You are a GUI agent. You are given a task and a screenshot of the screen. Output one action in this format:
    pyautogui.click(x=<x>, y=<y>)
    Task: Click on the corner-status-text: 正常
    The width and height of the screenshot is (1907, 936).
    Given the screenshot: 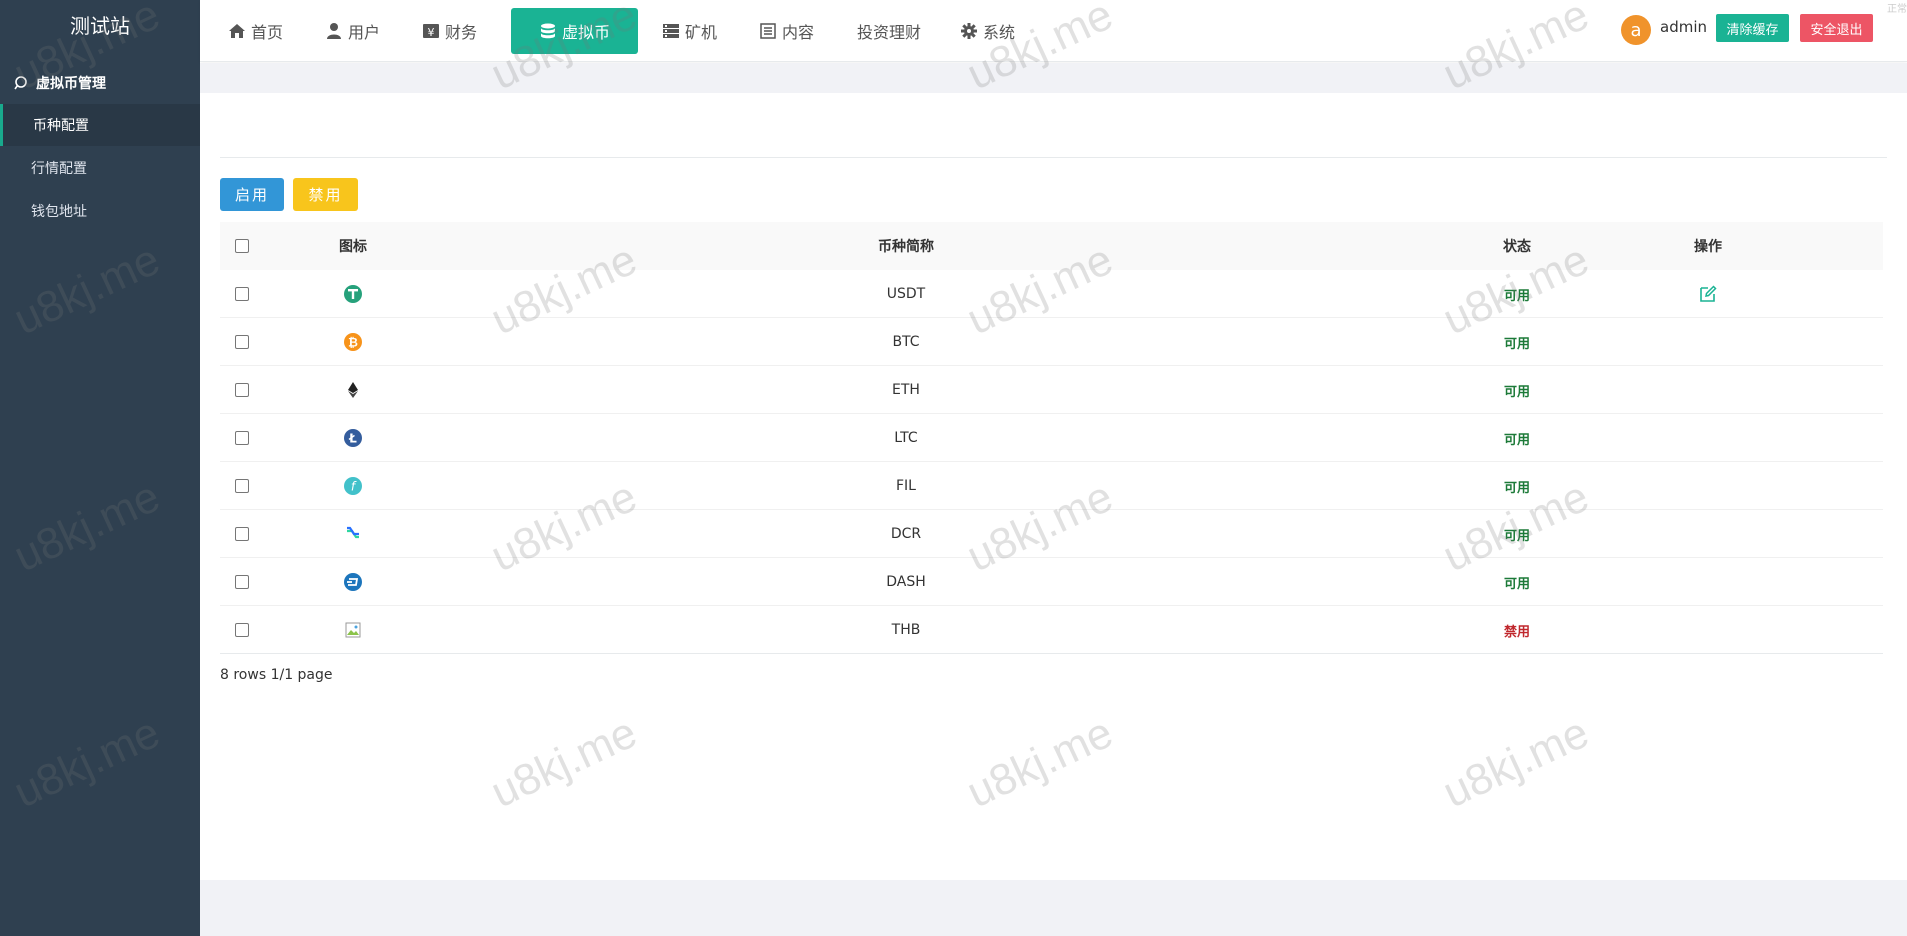 What is the action you would take?
    pyautogui.click(x=1897, y=9)
    